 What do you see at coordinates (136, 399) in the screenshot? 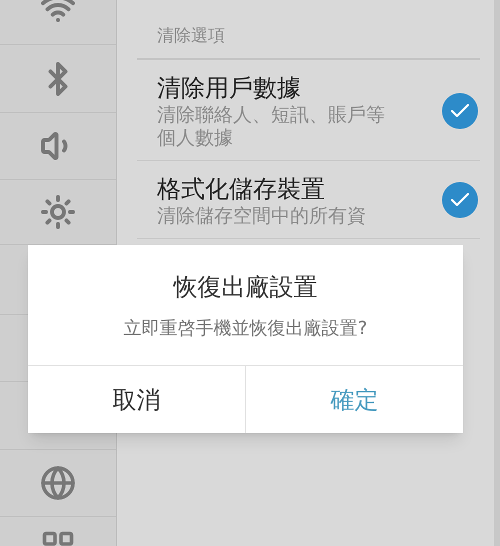
I see `cancel-button: 取消` at bounding box center [136, 399].